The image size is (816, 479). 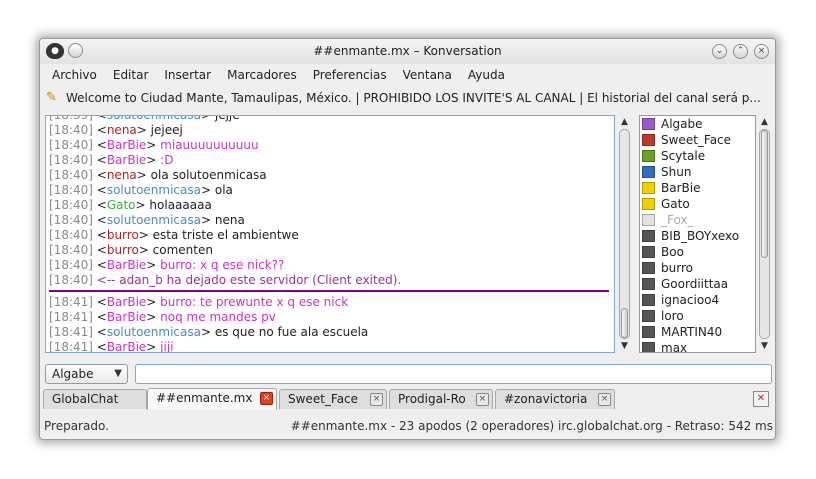 What do you see at coordinates (697, 172) in the screenshot?
I see `nick-list-item: Shun` at bounding box center [697, 172].